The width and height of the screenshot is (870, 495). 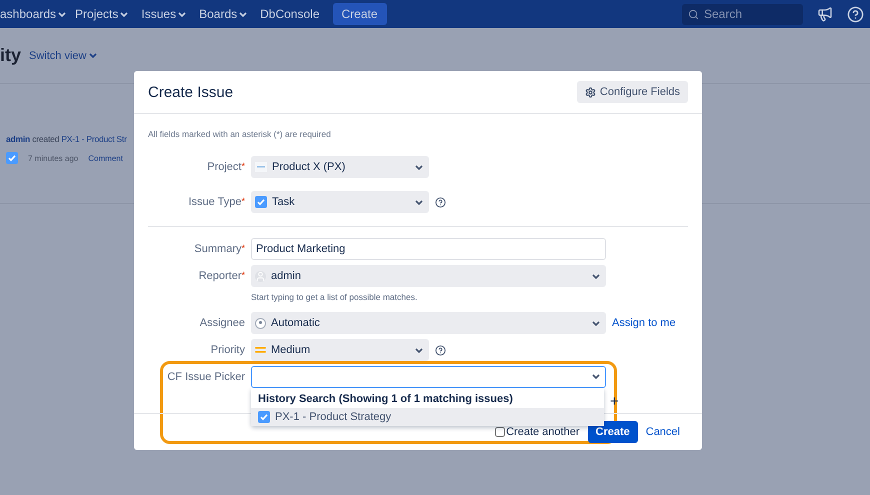 What do you see at coordinates (590, 92) in the screenshot?
I see `settings-icon` at bounding box center [590, 92].